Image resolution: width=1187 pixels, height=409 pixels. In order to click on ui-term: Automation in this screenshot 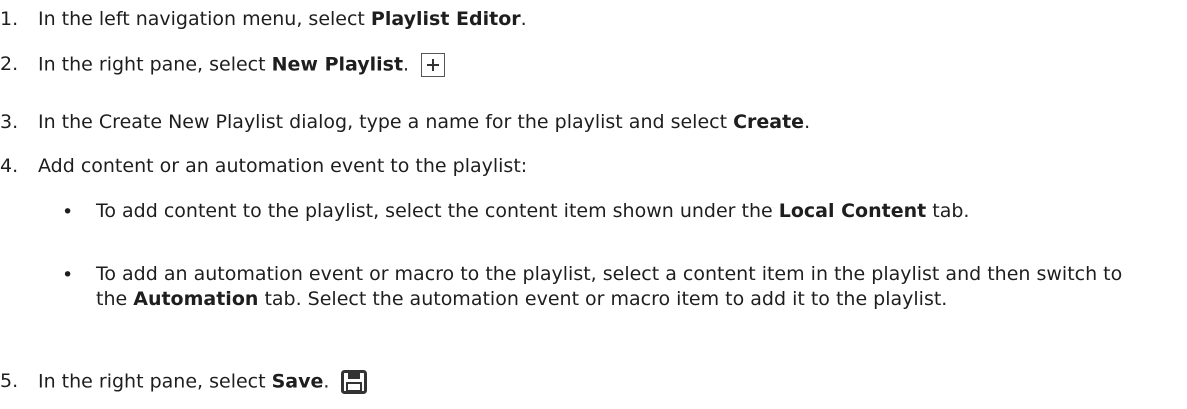, I will do `click(196, 299)`.